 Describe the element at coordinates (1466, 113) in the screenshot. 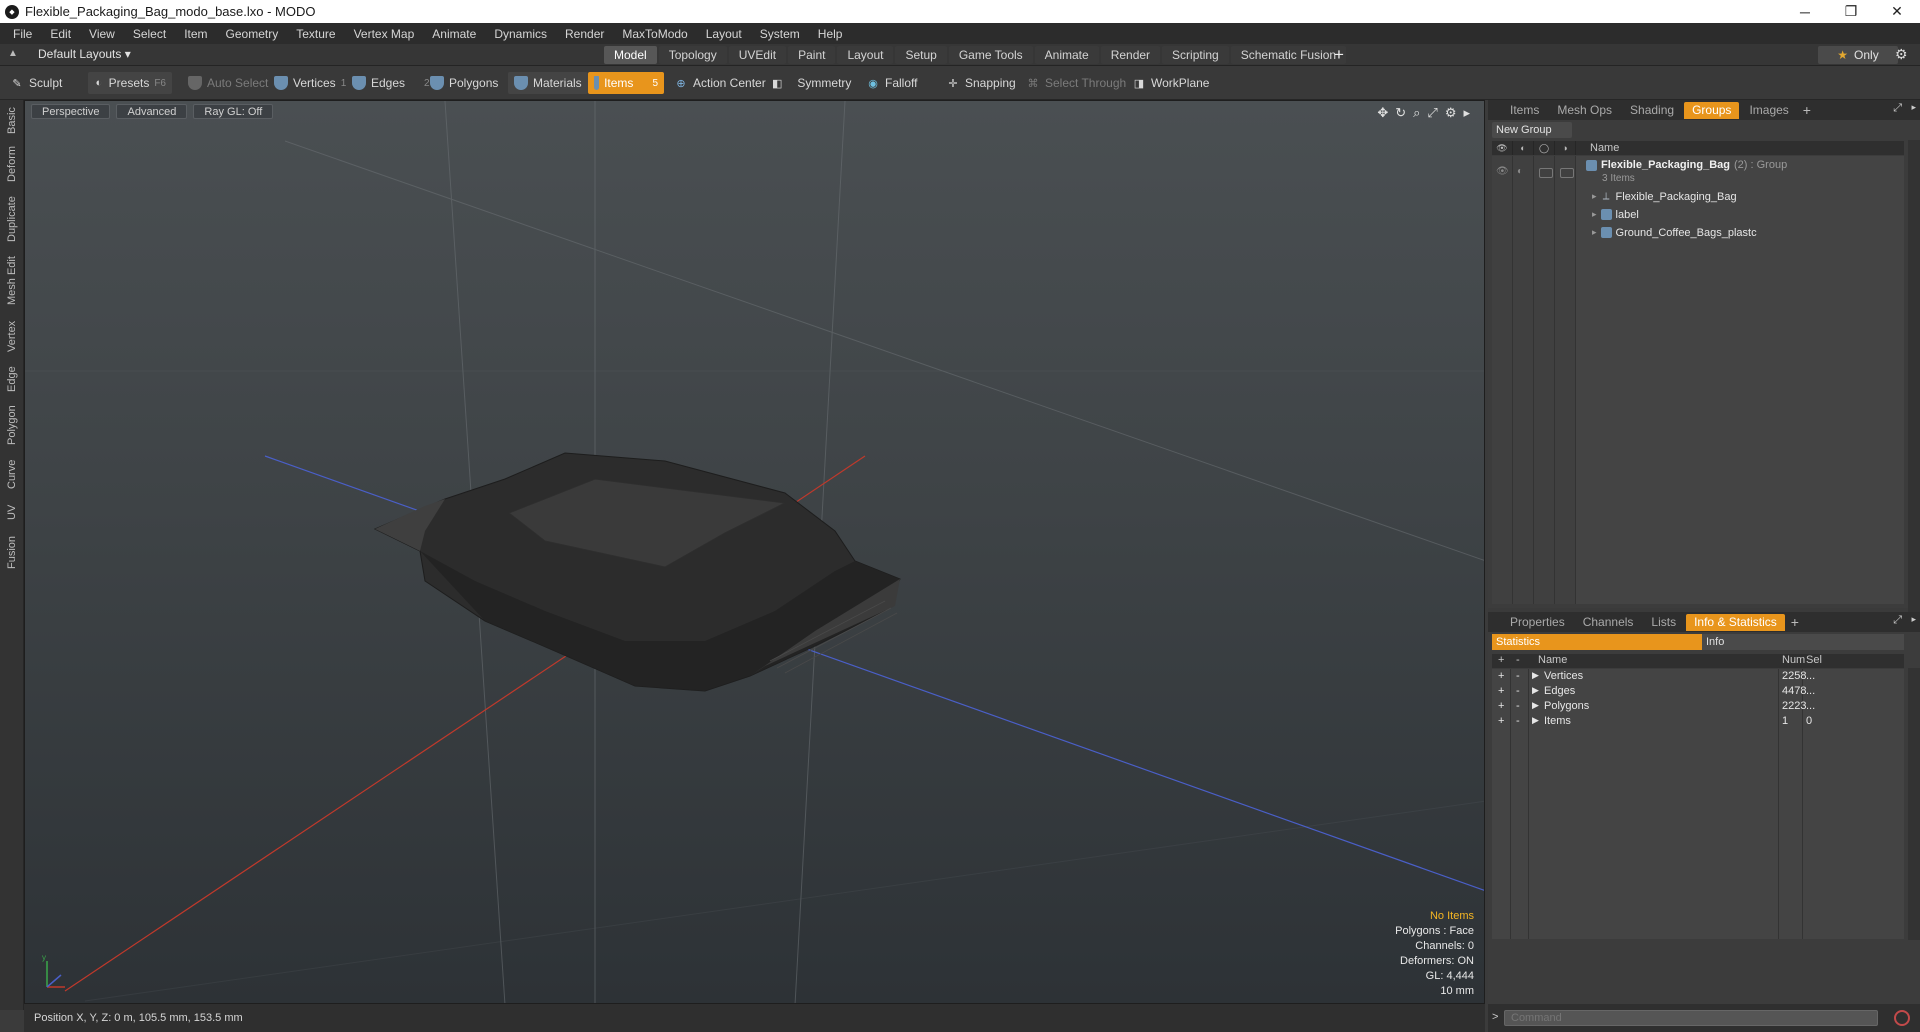

I see `expand-arrow-icon: ▸` at that location.